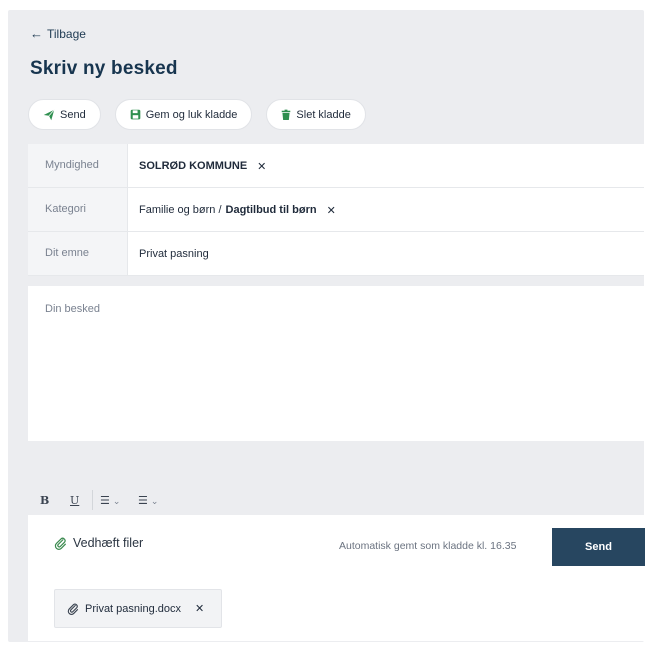 The width and height of the screenshot is (647, 646). What do you see at coordinates (78, 165) in the screenshot?
I see `authority-label: Myndighed` at bounding box center [78, 165].